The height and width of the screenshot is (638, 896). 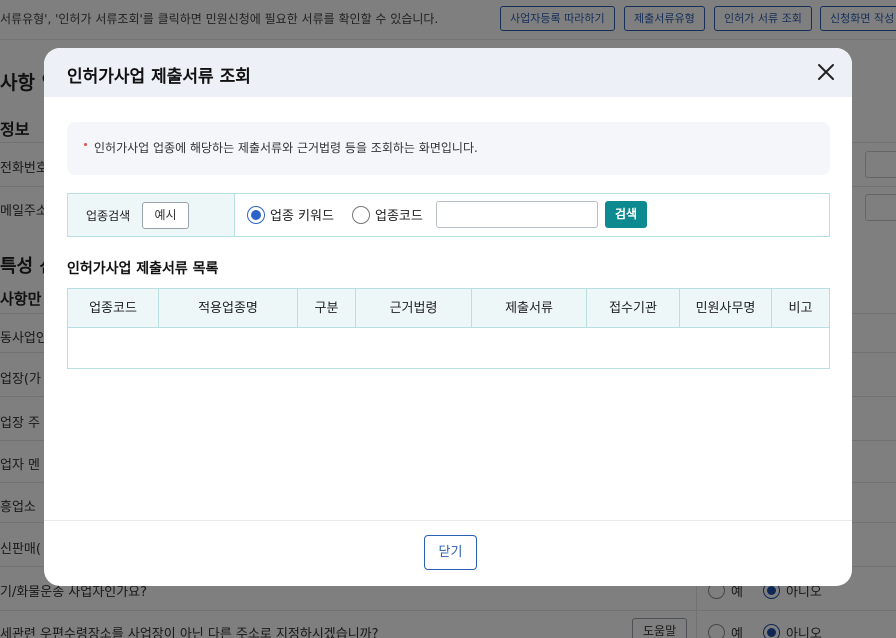 I want to click on column-header: 민원사무명, so click(x=726, y=308).